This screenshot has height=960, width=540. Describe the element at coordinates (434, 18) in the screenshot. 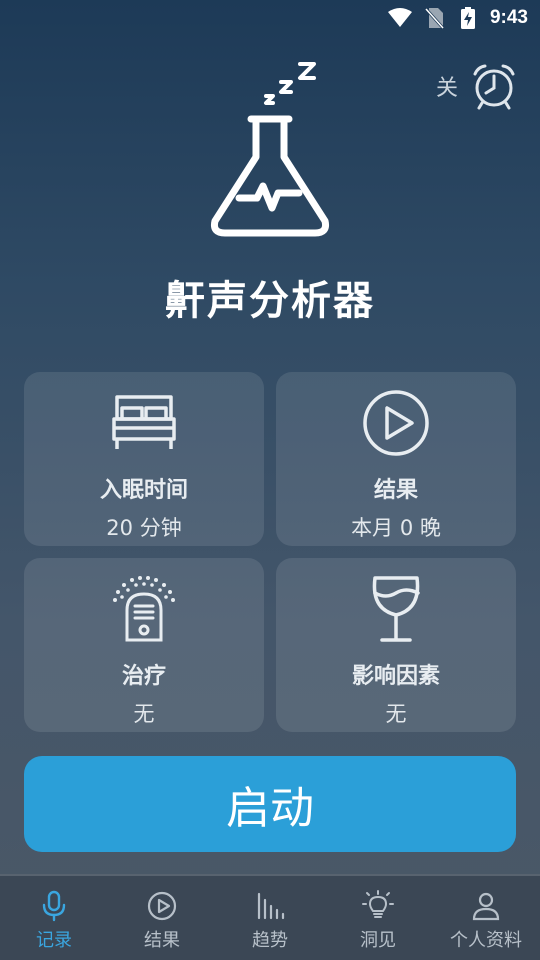

I see `no-sim-icon` at that location.